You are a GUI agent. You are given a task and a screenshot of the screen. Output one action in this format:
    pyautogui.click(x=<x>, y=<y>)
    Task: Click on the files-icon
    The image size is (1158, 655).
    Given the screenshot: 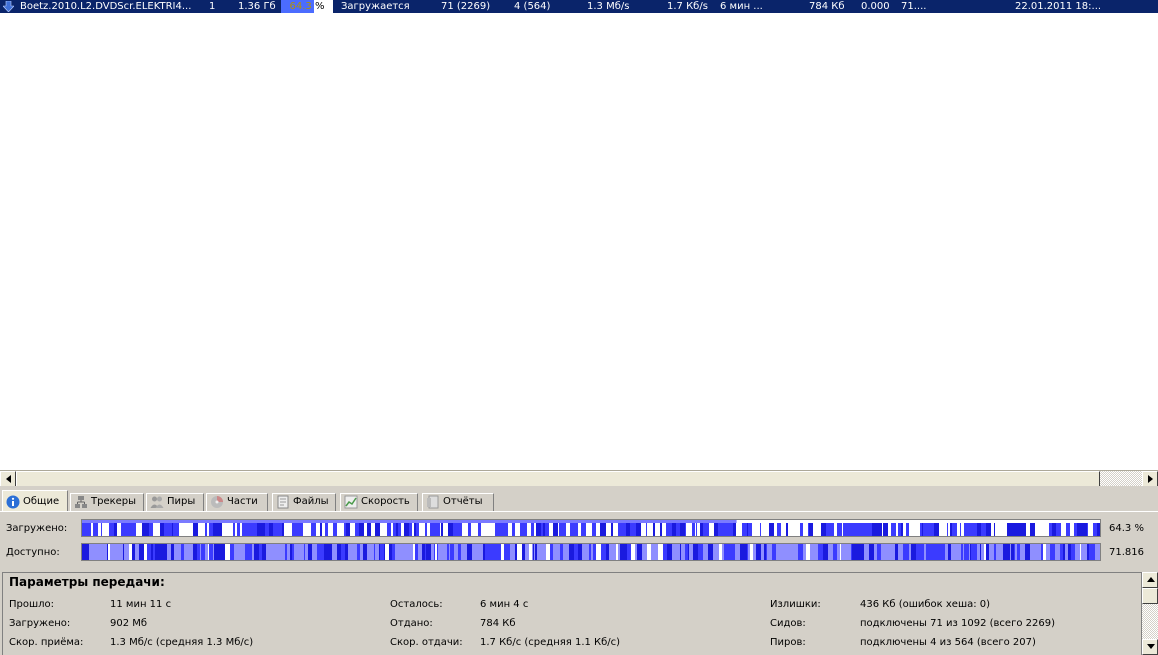 What is the action you would take?
    pyautogui.click(x=283, y=502)
    